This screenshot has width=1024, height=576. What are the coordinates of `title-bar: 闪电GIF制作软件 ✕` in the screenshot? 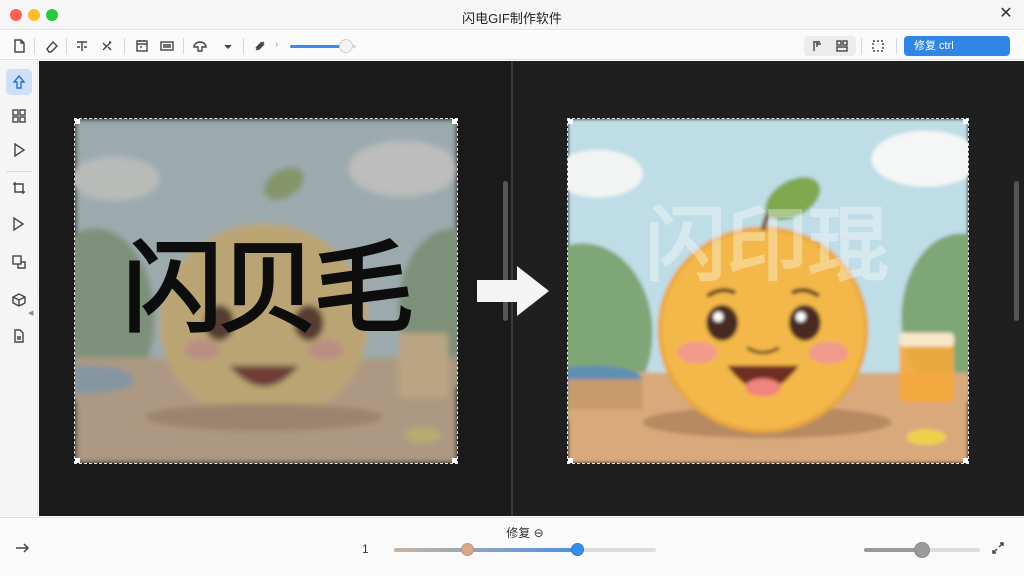 It's located at (512, 15).